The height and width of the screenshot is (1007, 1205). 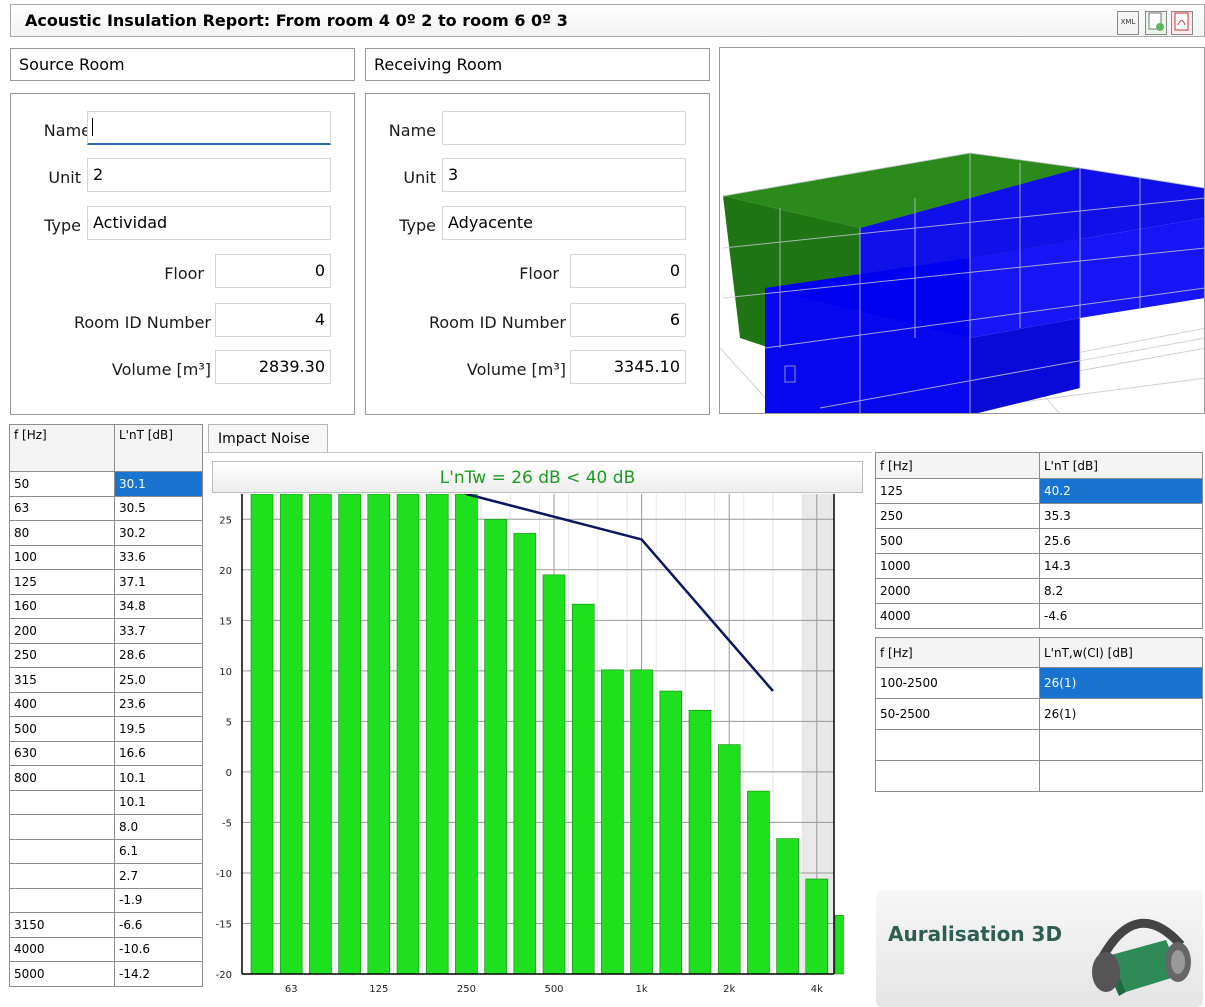 What do you see at coordinates (1039, 948) in the screenshot?
I see `auralisation-3d-button: Auralisation 3D` at bounding box center [1039, 948].